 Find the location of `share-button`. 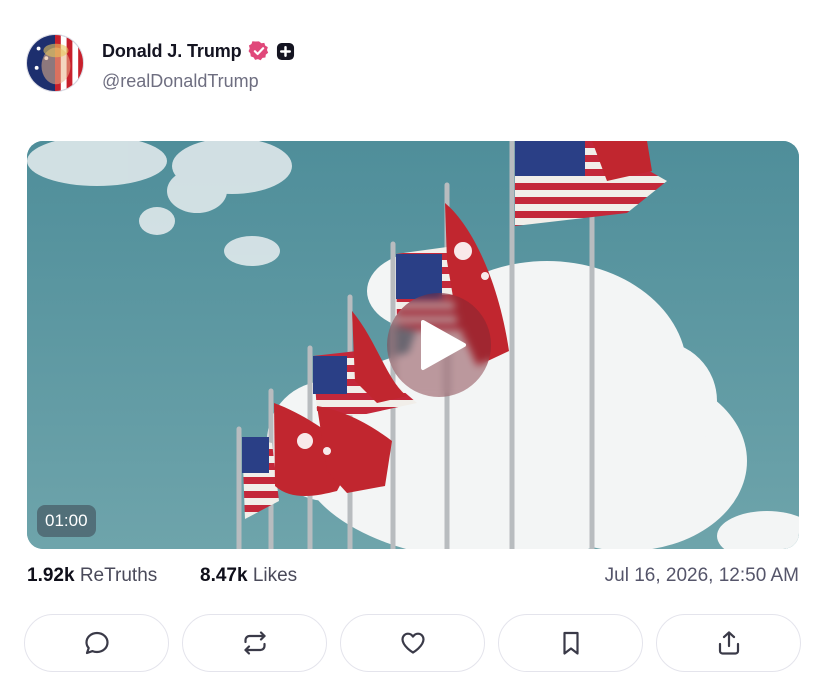

share-button is located at coordinates (728, 643).